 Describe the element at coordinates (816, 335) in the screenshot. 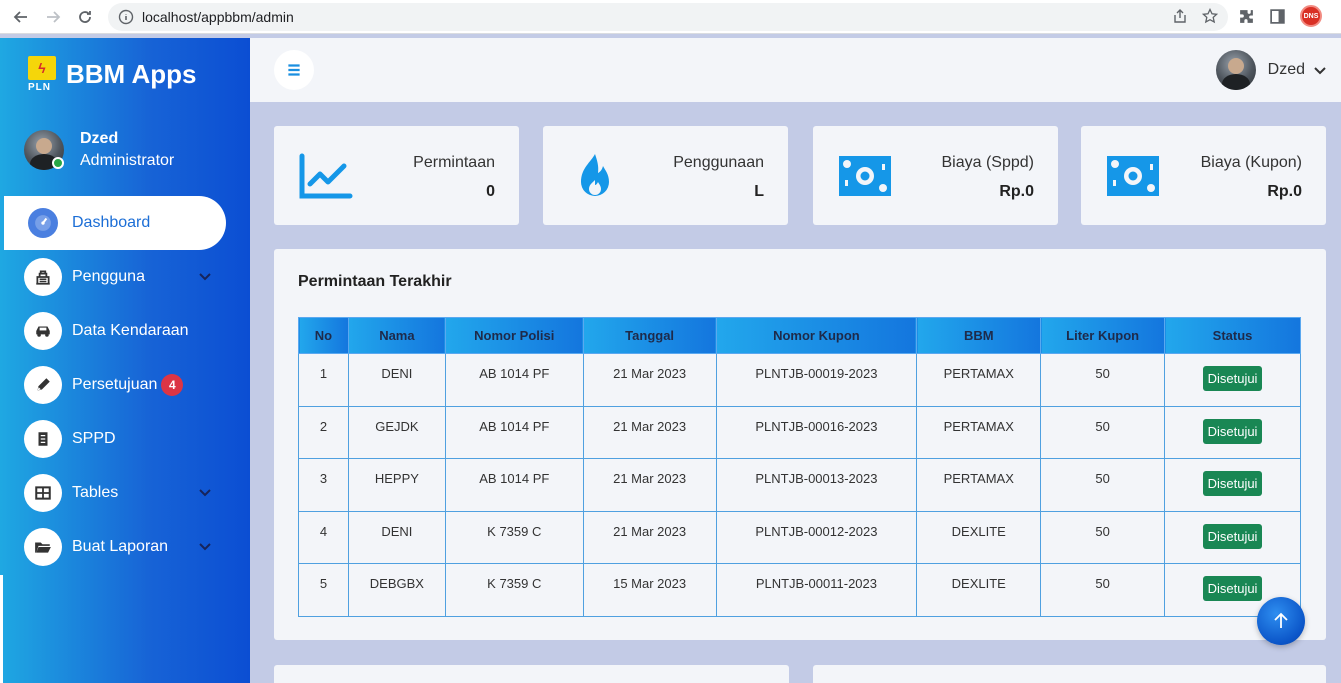

I see `column-header: Nomor Kupon` at that location.